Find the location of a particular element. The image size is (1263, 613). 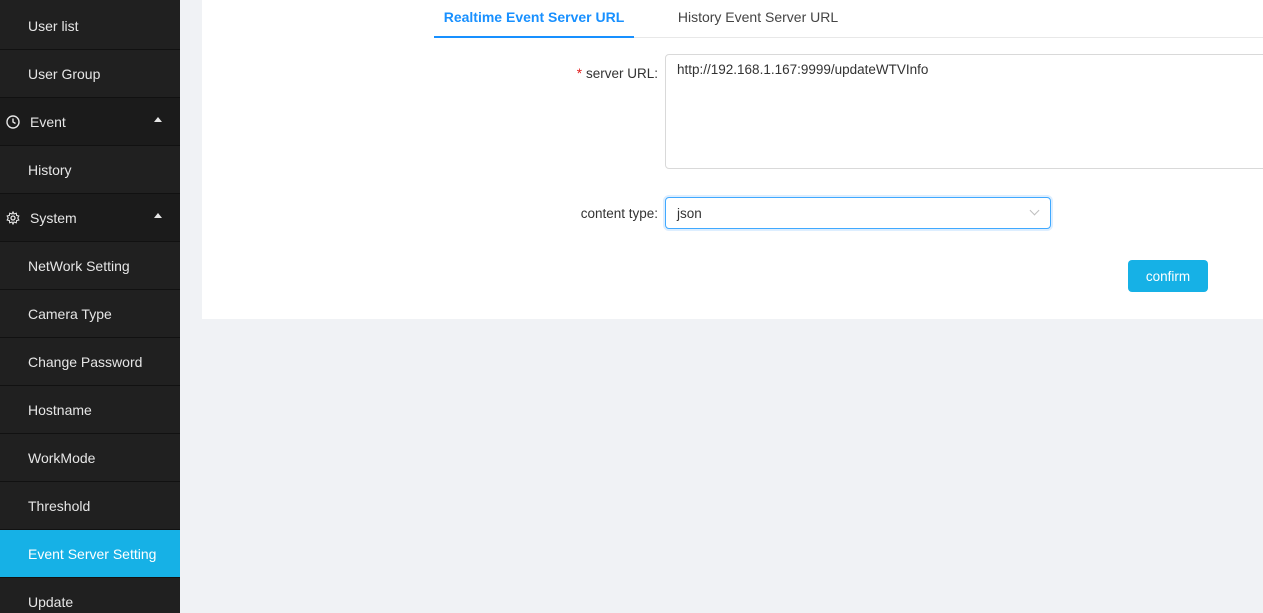

sidebar-item-label: Threshold is located at coordinates (59, 505).